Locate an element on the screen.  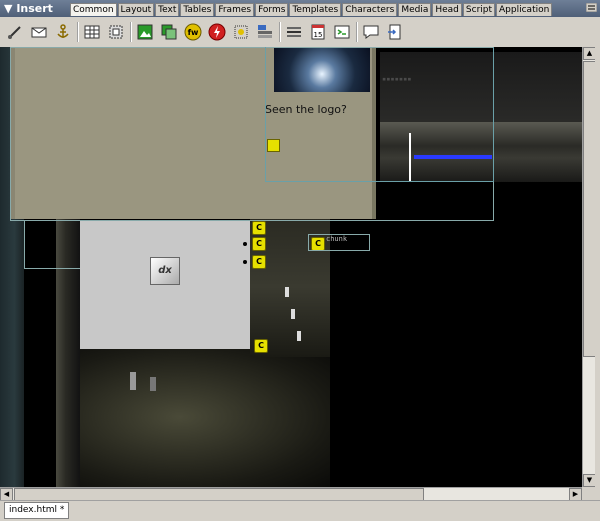
panel-options-icon is located at coordinates (591, 7).